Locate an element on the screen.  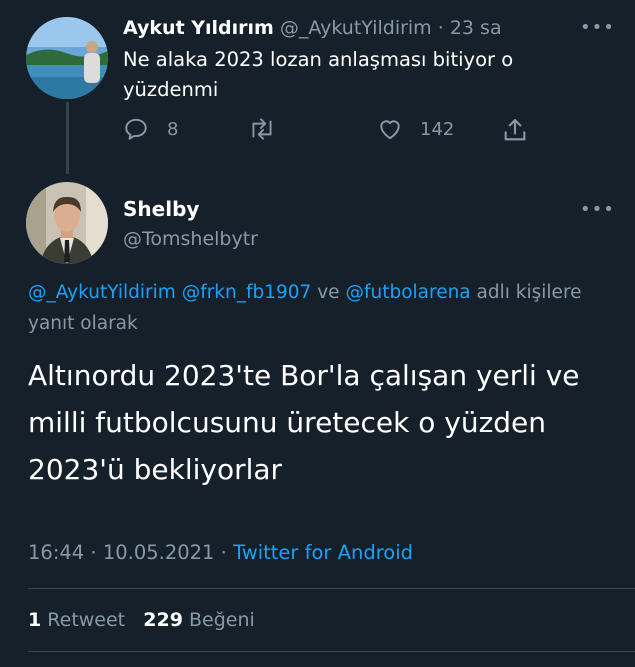
parent-tweet-time: 23 sa is located at coordinates (476, 28).